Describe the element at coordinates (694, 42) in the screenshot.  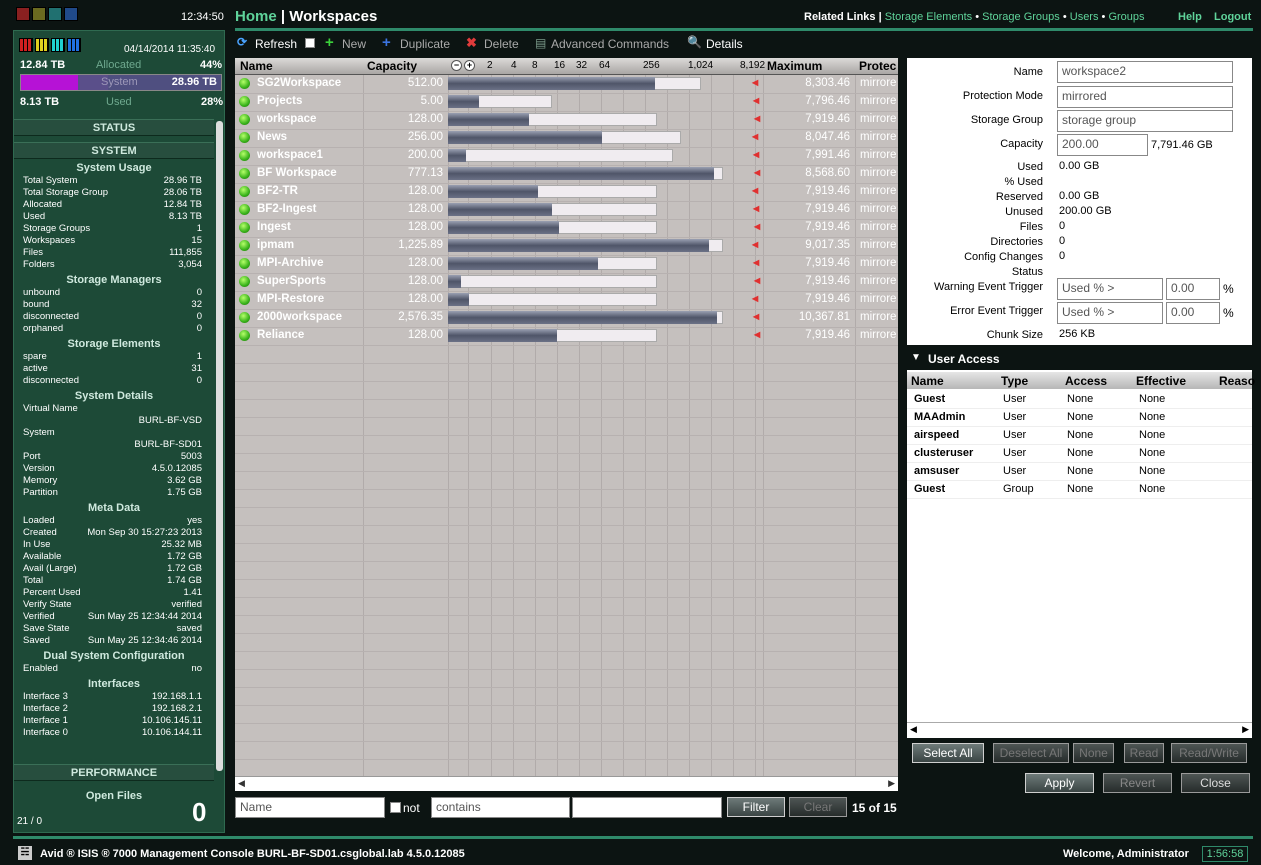
I see `details-icon: 🔍` at that location.